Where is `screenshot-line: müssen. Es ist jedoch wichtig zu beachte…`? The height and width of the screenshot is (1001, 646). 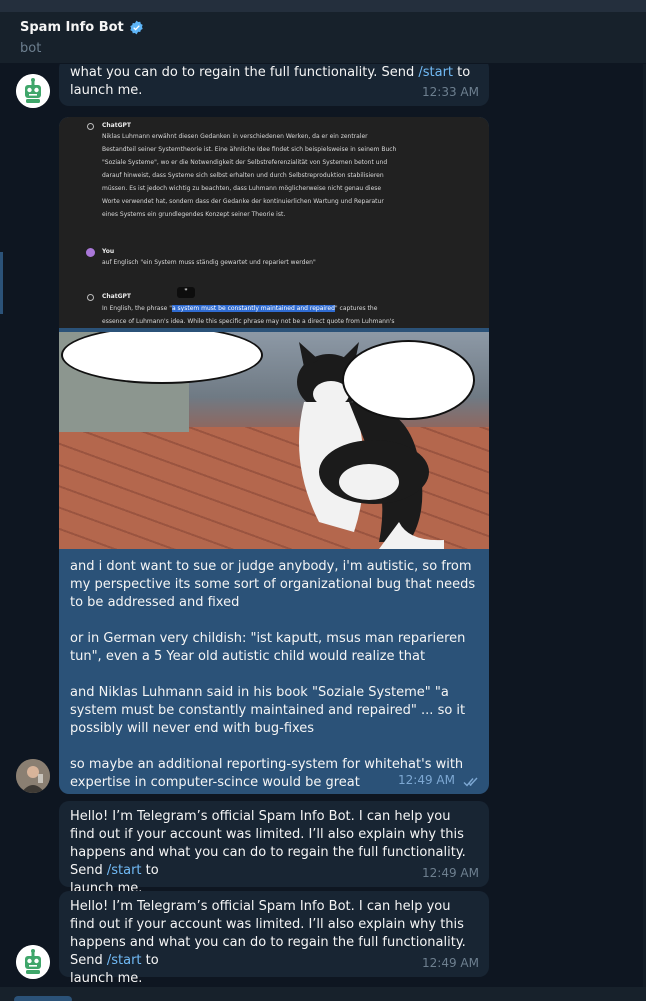 screenshot-line: müssen. Es ist jedoch wichtig zu beachte… is located at coordinates (242, 188).